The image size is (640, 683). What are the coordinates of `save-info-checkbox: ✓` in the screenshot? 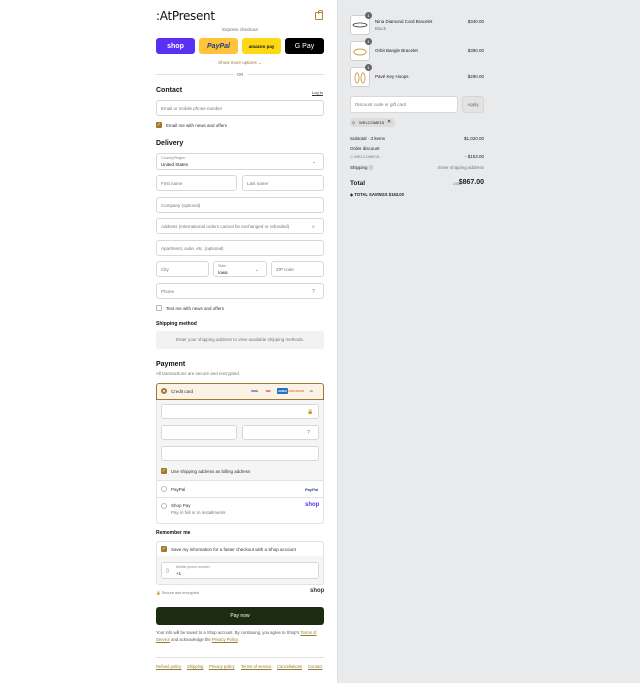 It's located at (164, 549).